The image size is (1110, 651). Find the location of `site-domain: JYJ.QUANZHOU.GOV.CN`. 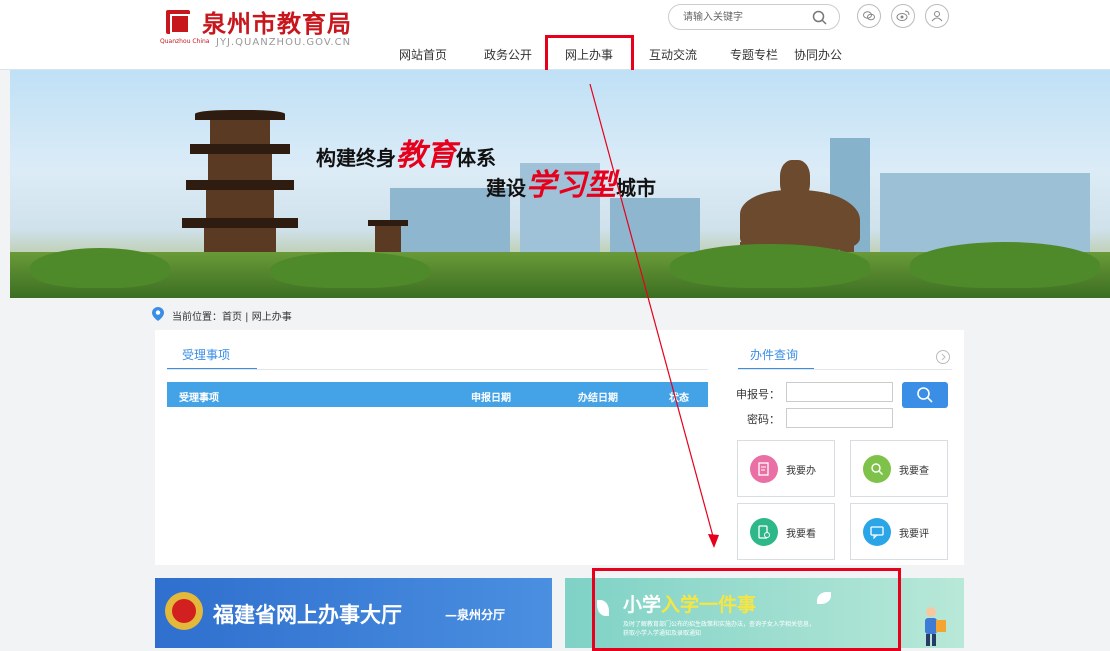

site-domain: JYJ.QUANZHOU.GOV.CN is located at coordinates (284, 42).